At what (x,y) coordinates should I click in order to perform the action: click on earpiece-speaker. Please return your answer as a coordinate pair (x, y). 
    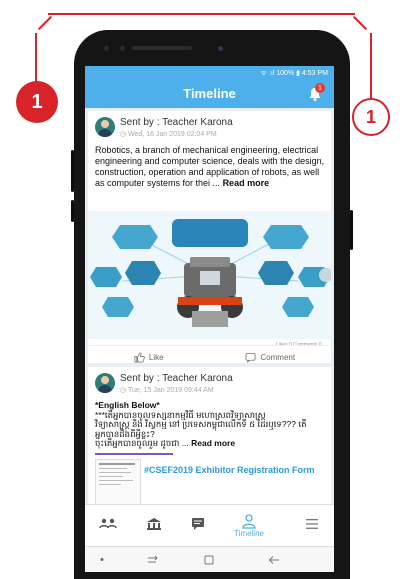
    Looking at the image, I should click on (162, 48).